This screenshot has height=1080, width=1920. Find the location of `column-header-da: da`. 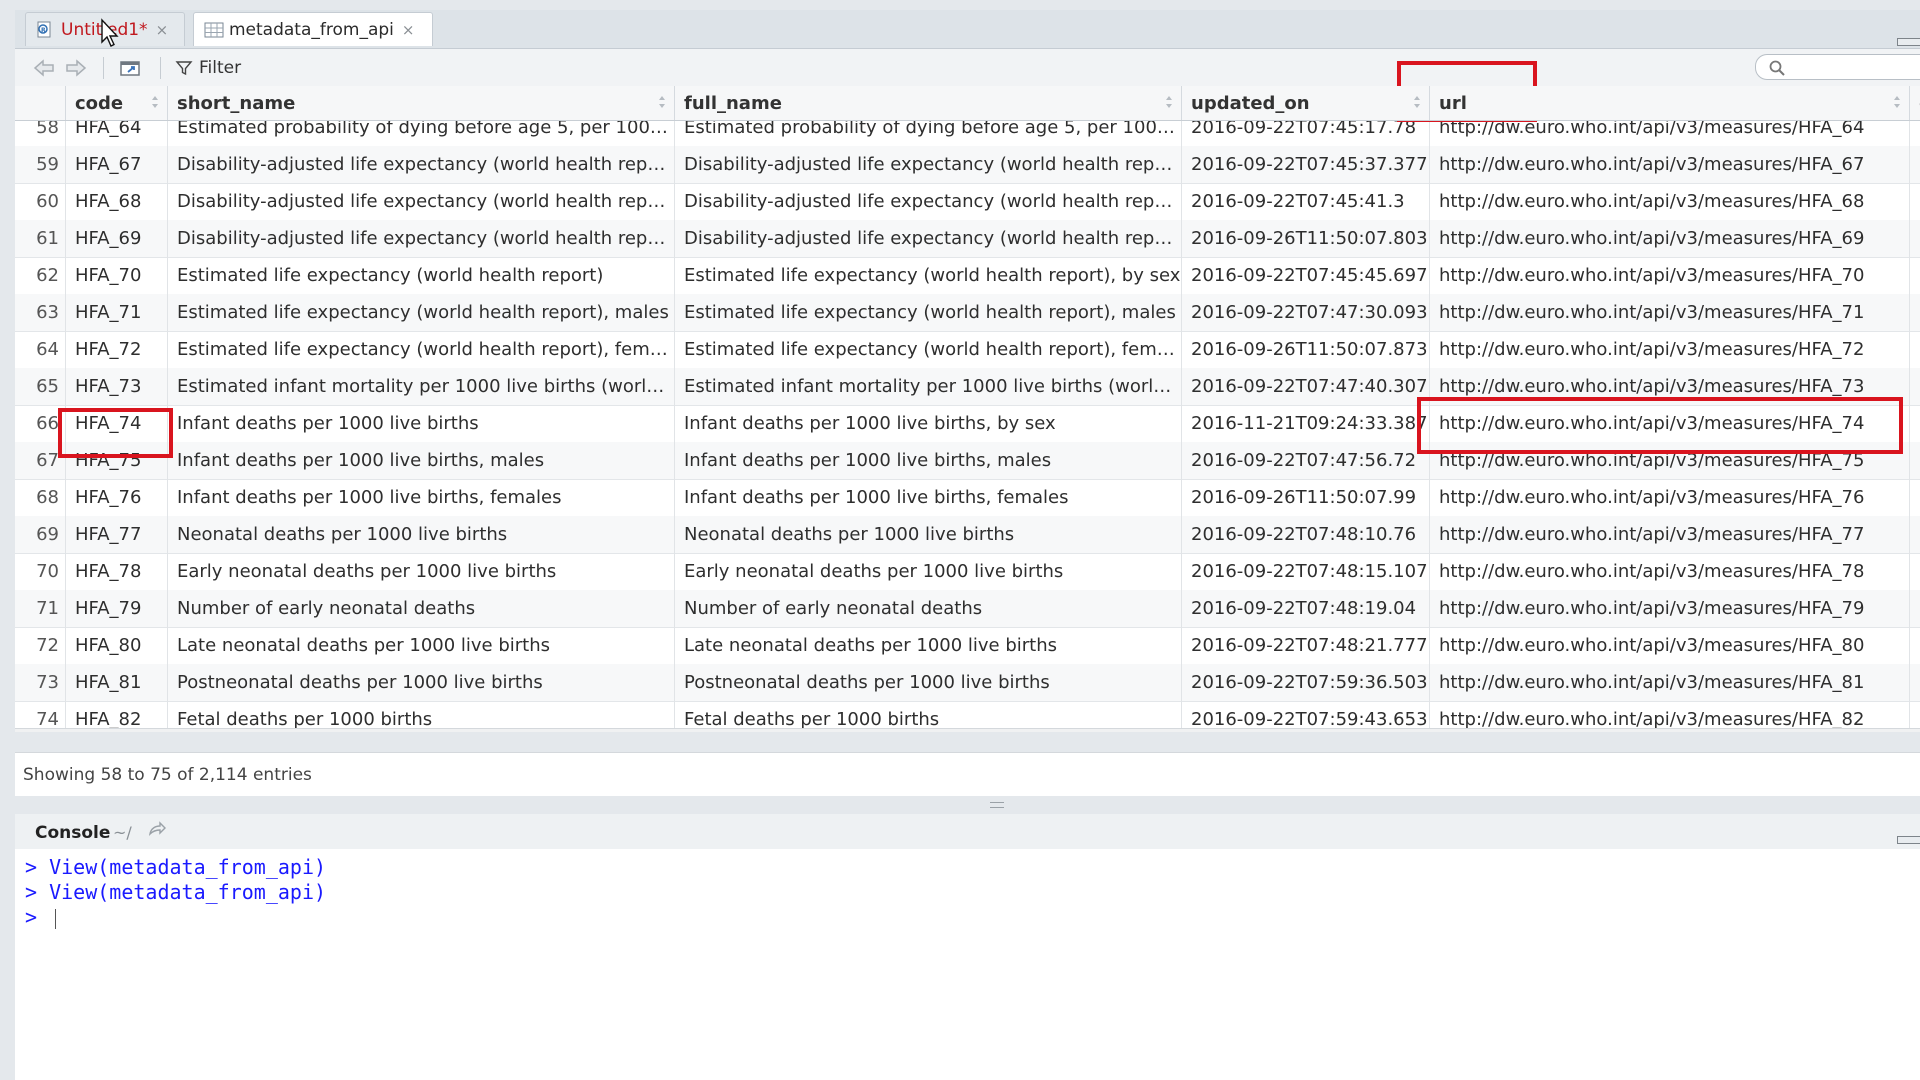

column-header-da: da is located at coordinates (1915, 103).